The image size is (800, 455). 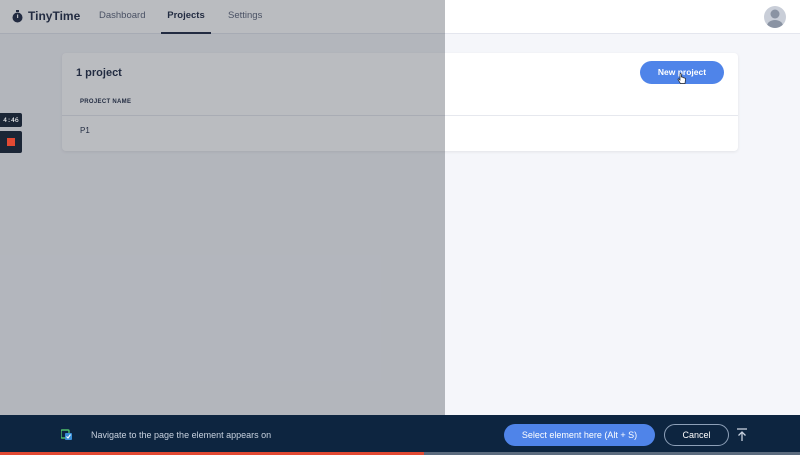 I want to click on stop-icon, so click(x=11, y=142).